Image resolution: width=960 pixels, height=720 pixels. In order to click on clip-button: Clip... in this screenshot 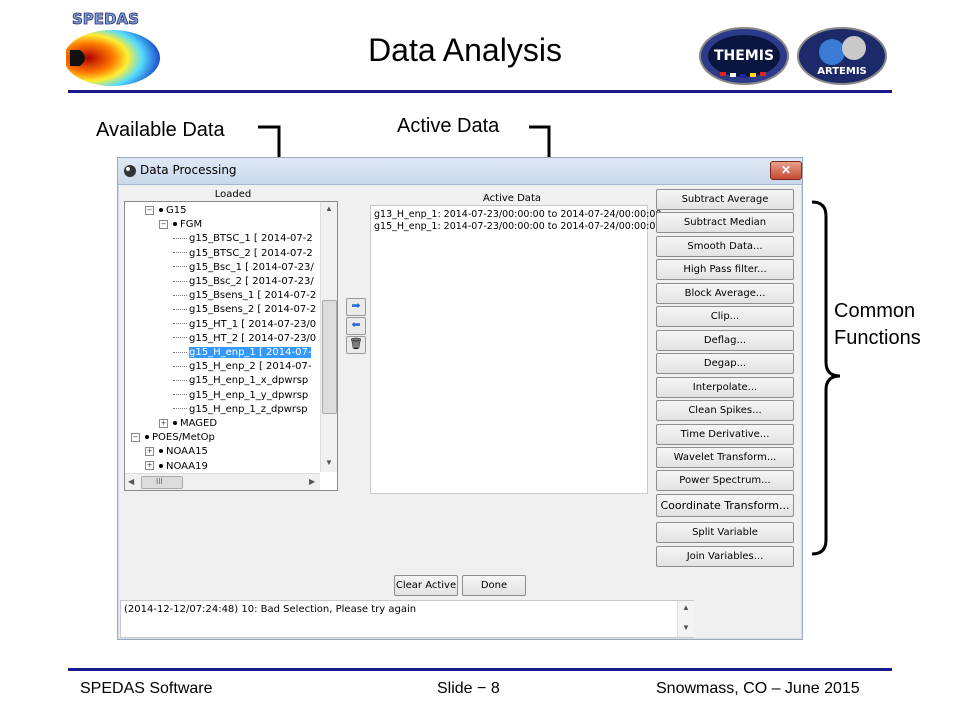, I will do `click(725, 316)`.